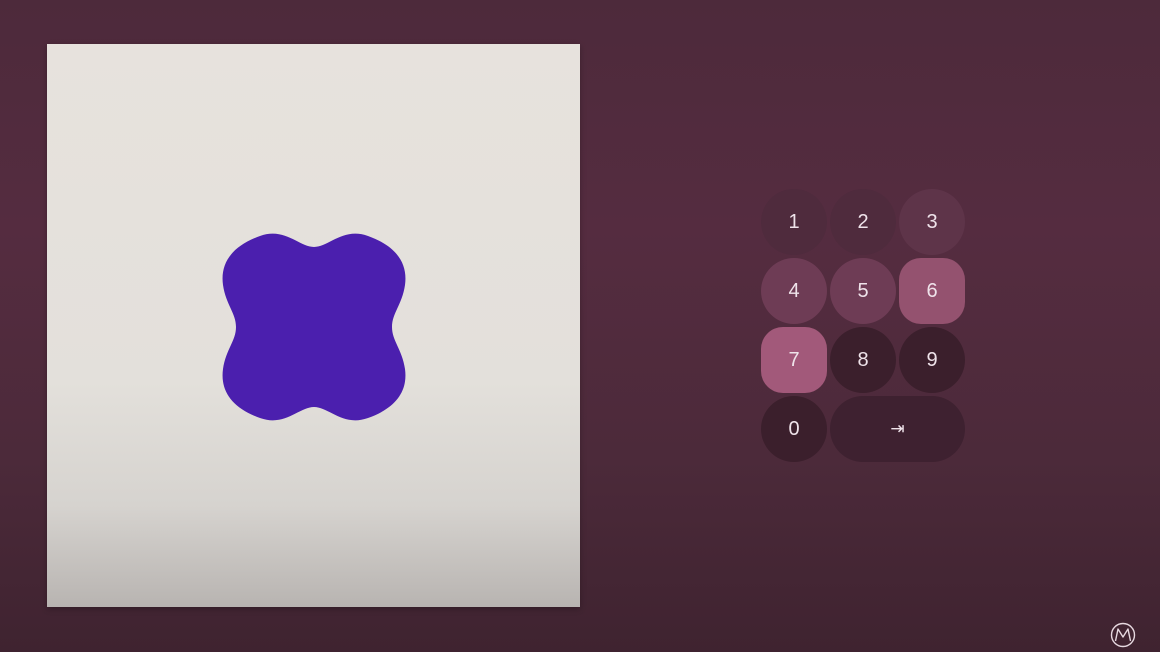 This screenshot has width=1160, height=652. I want to click on key-5: 5, so click(863, 291).